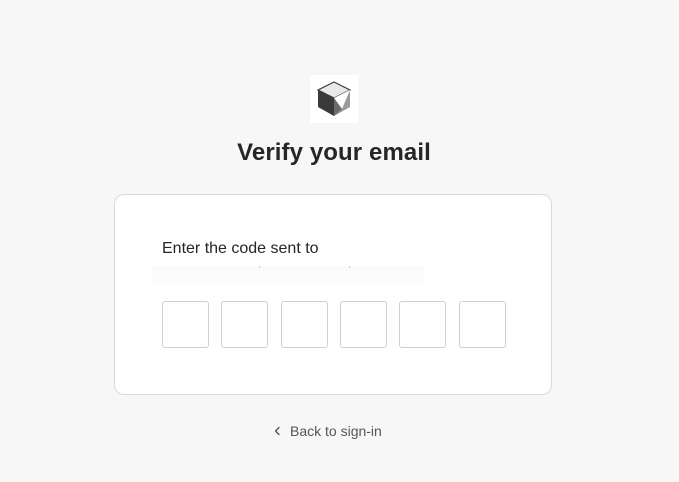 The image size is (679, 482). What do you see at coordinates (336, 431) in the screenshot?
I see `back-link-label: Back to sign-in` at bounding box center [336, 431].